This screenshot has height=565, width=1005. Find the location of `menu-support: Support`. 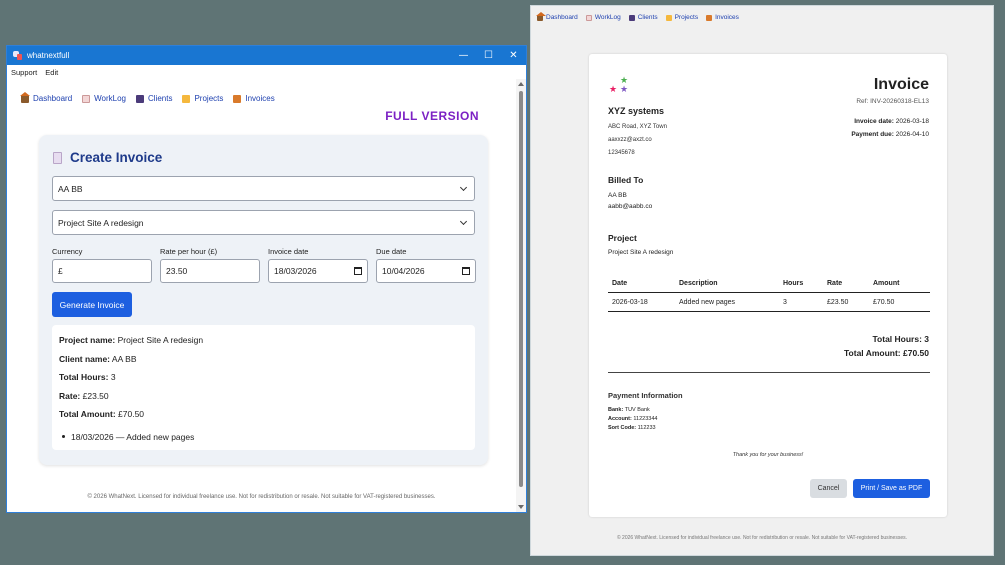

menu-support: Support is located at coordinates (24, 72).